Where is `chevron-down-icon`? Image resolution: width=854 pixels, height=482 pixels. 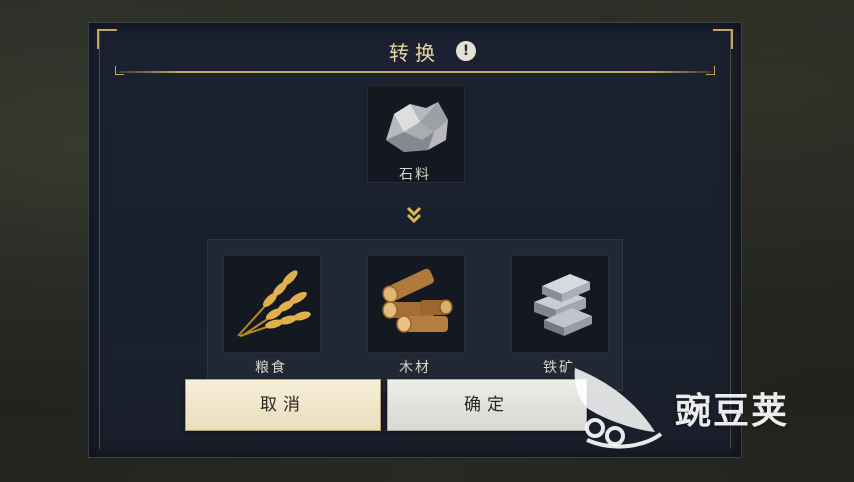 chevron-down-icon is located at coordinates (414, 215).